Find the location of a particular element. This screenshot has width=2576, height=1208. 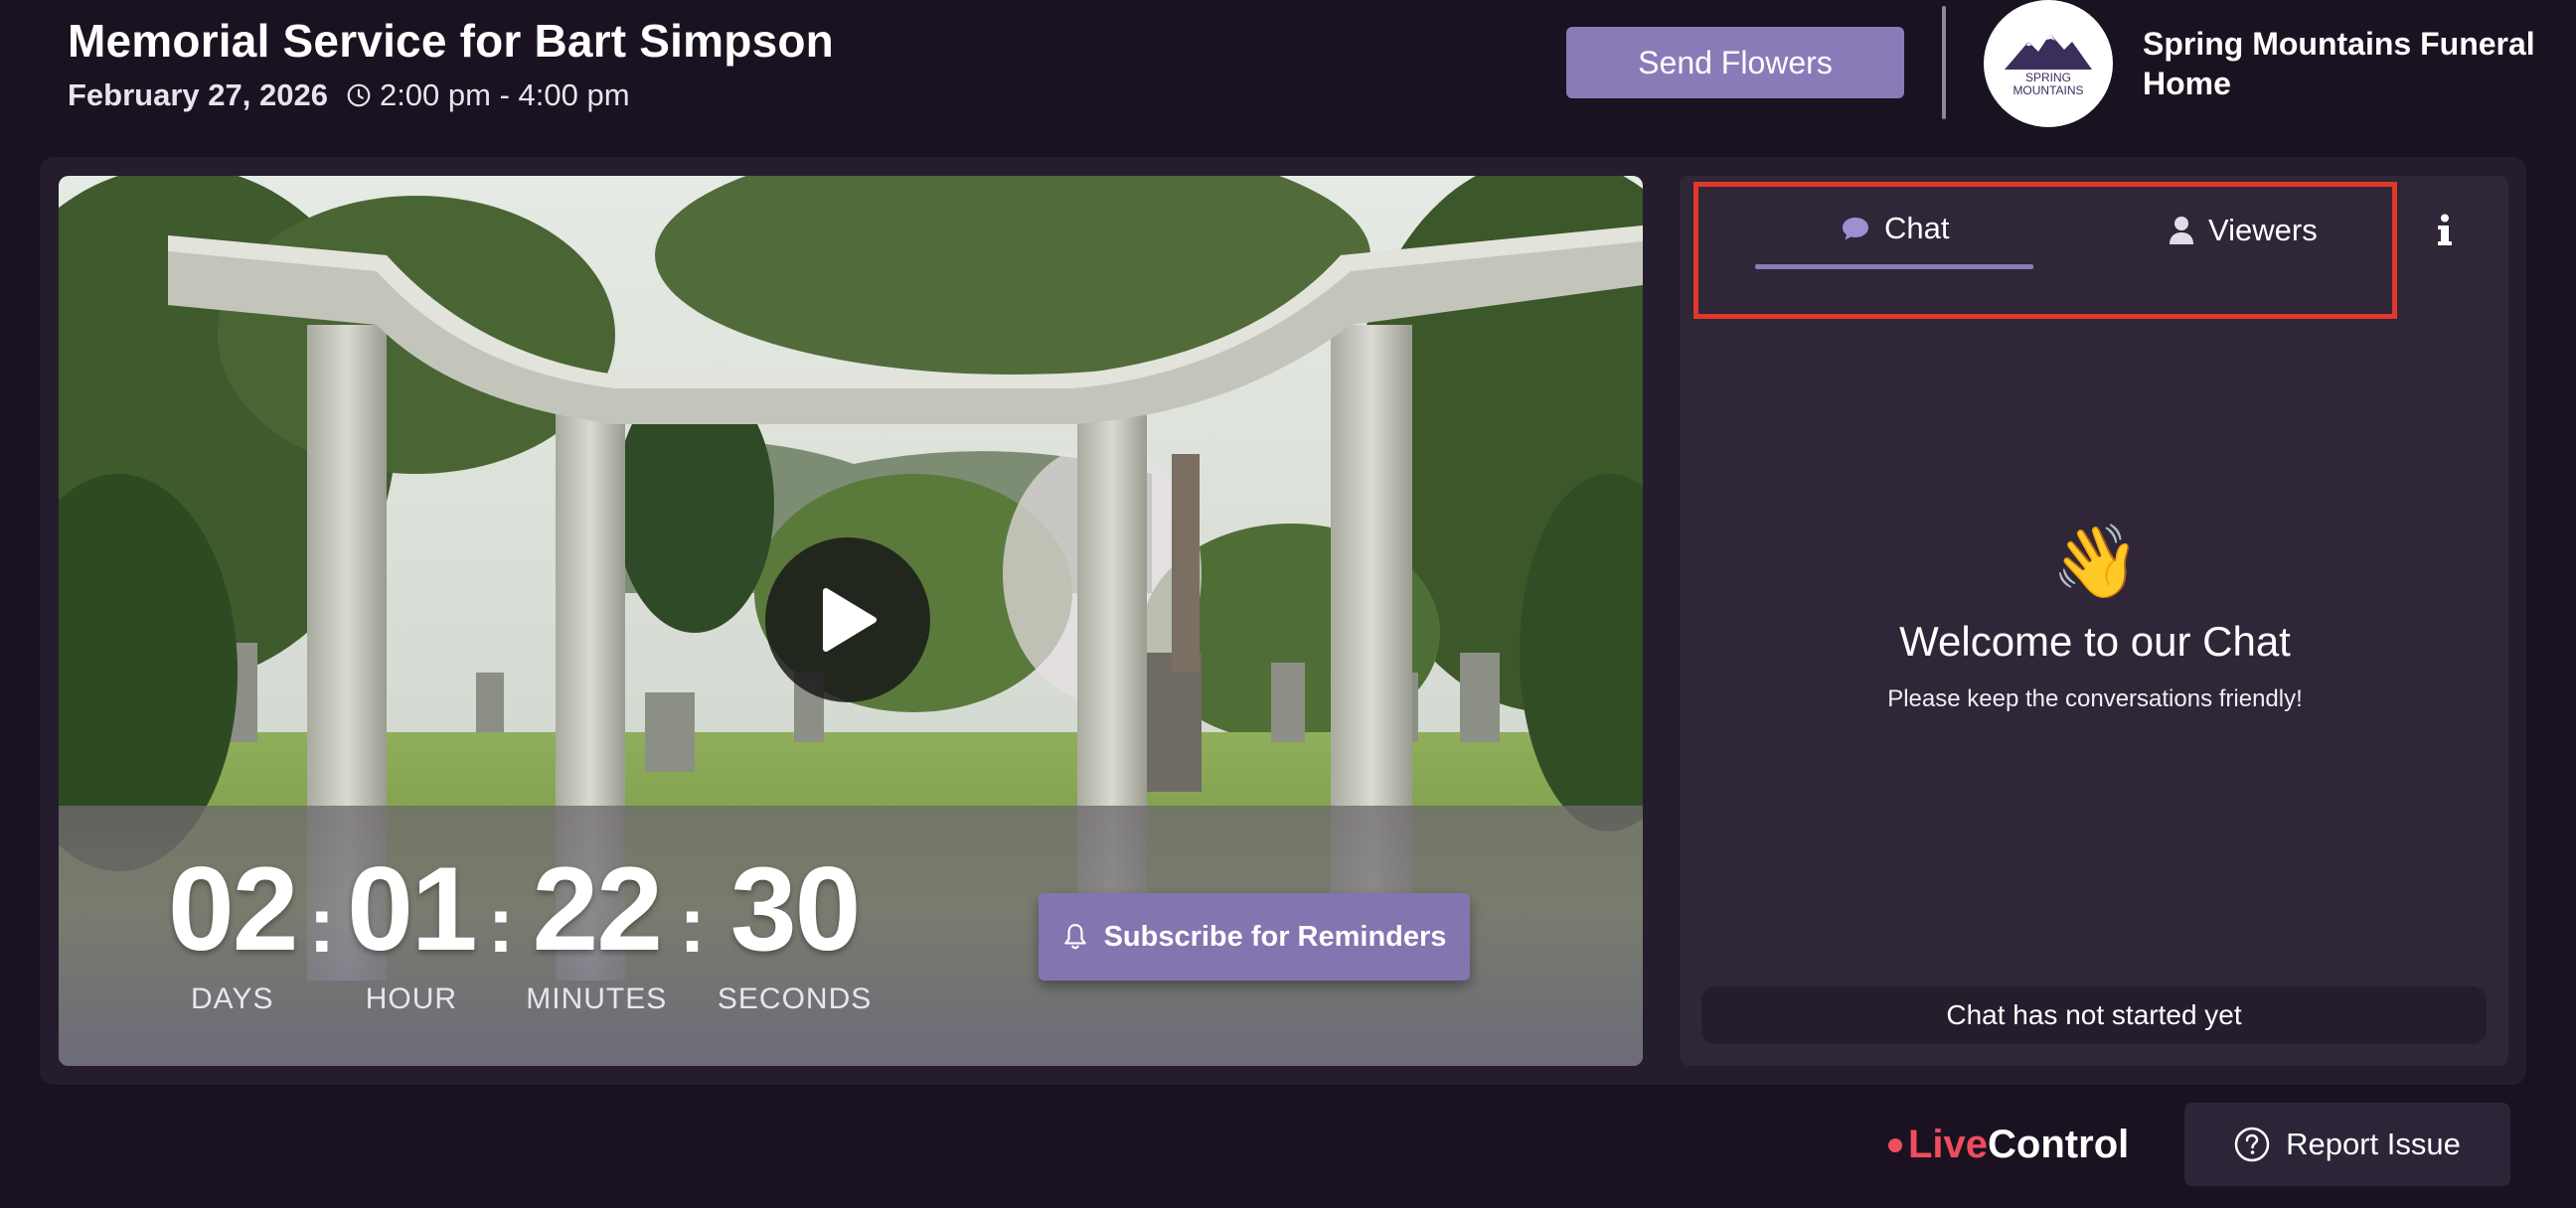

countdown-hour: 01 HOUR is located at coordinates (412, 929).